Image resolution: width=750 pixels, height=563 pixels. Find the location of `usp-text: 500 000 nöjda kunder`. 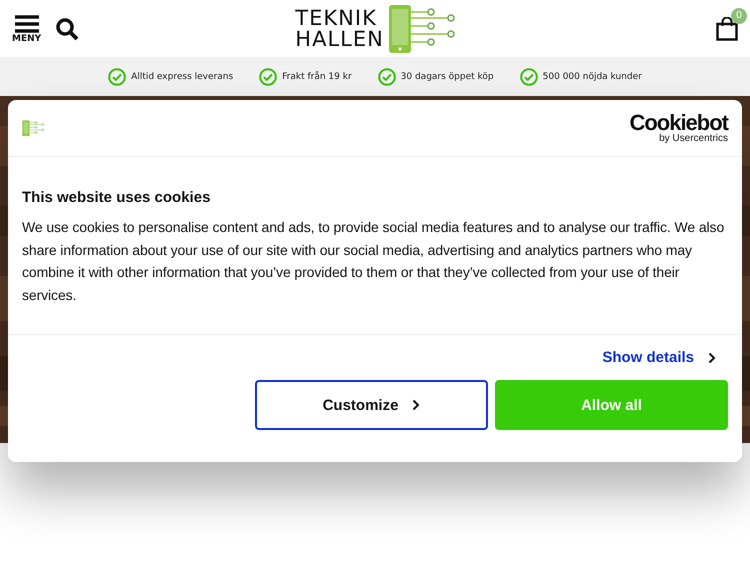

usp-text: 500 000 nöjda kunder is located at coordinates (592, 77).